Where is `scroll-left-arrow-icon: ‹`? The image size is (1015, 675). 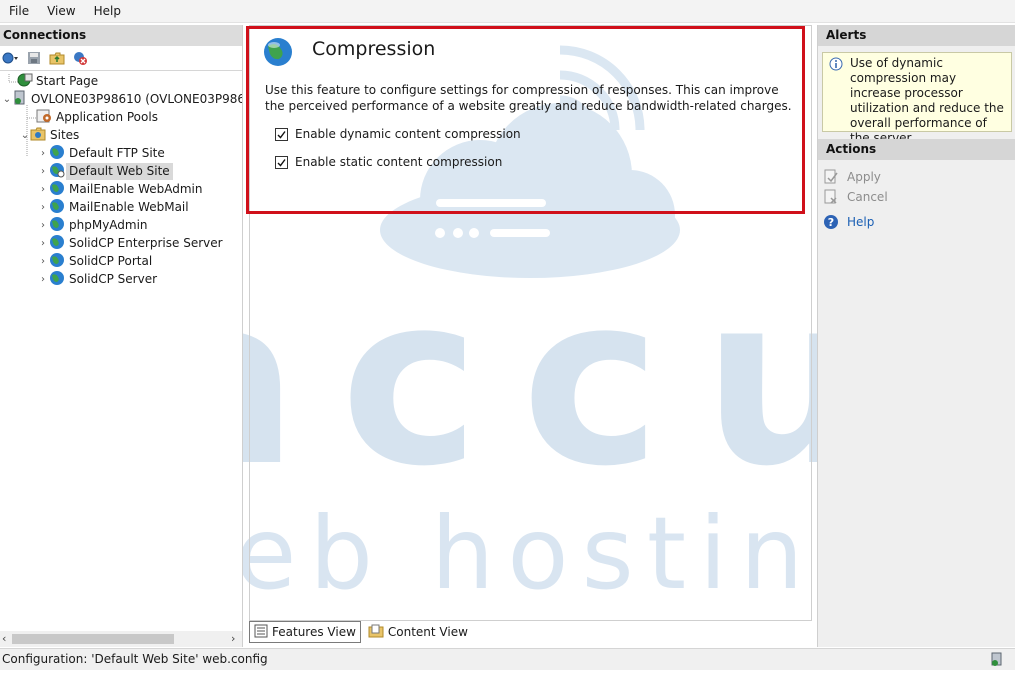
scroll-left-arrow-icon: ‹ is located at coordinates (4, 638).